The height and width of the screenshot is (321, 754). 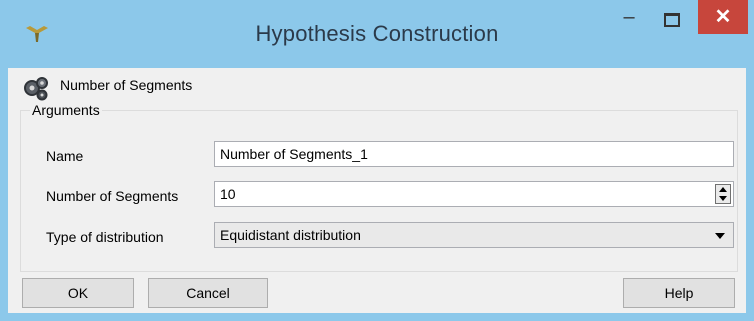 I want to click on help-button-label: Help, so click(x=679, y=293).